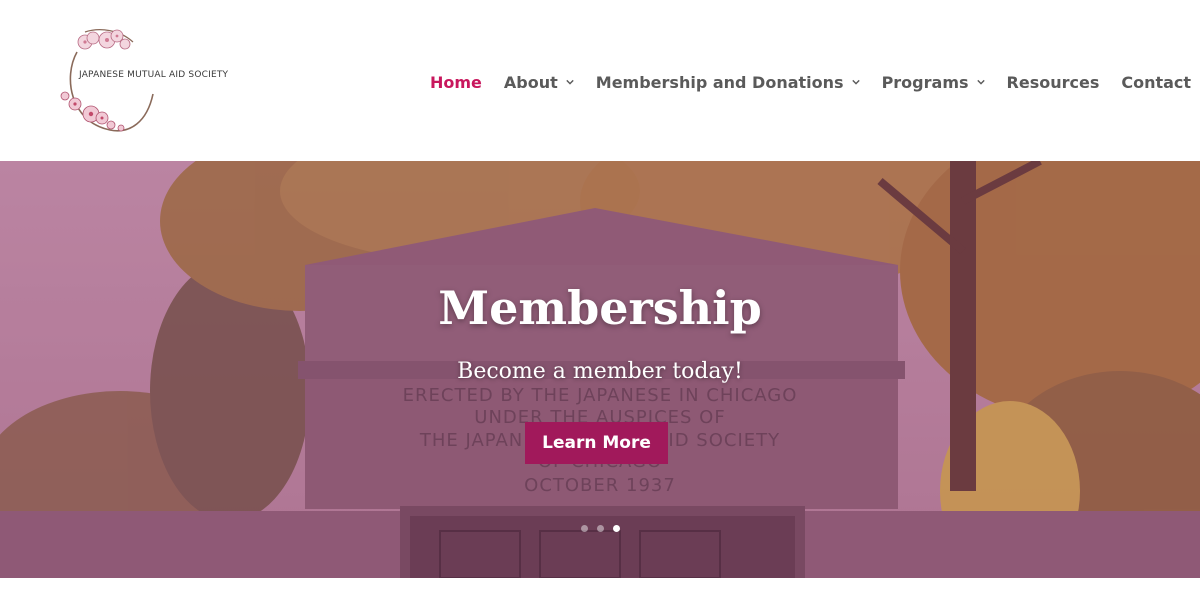 Image resolution: width=1200 pixels, height=600 pixels. I want to click on nav-item-about: About, so click(539, 82).